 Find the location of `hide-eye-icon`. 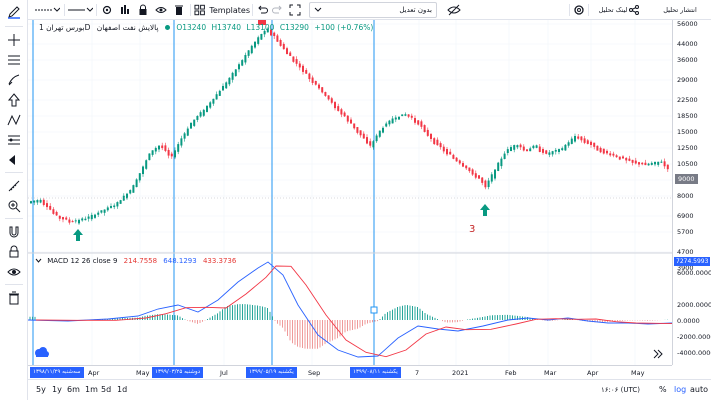

hide-eye-icon is located at coordinates (454, 10).